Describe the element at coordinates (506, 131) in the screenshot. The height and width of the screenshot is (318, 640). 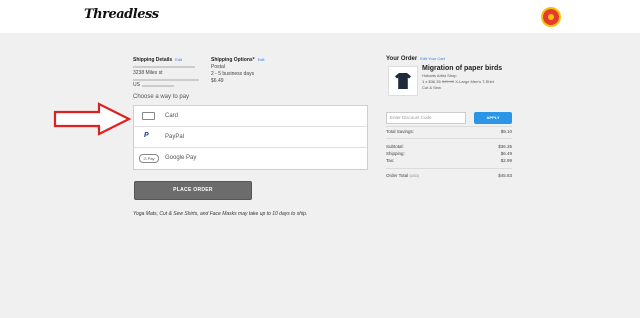
I see `total-savings-value: $9.10` at that location.